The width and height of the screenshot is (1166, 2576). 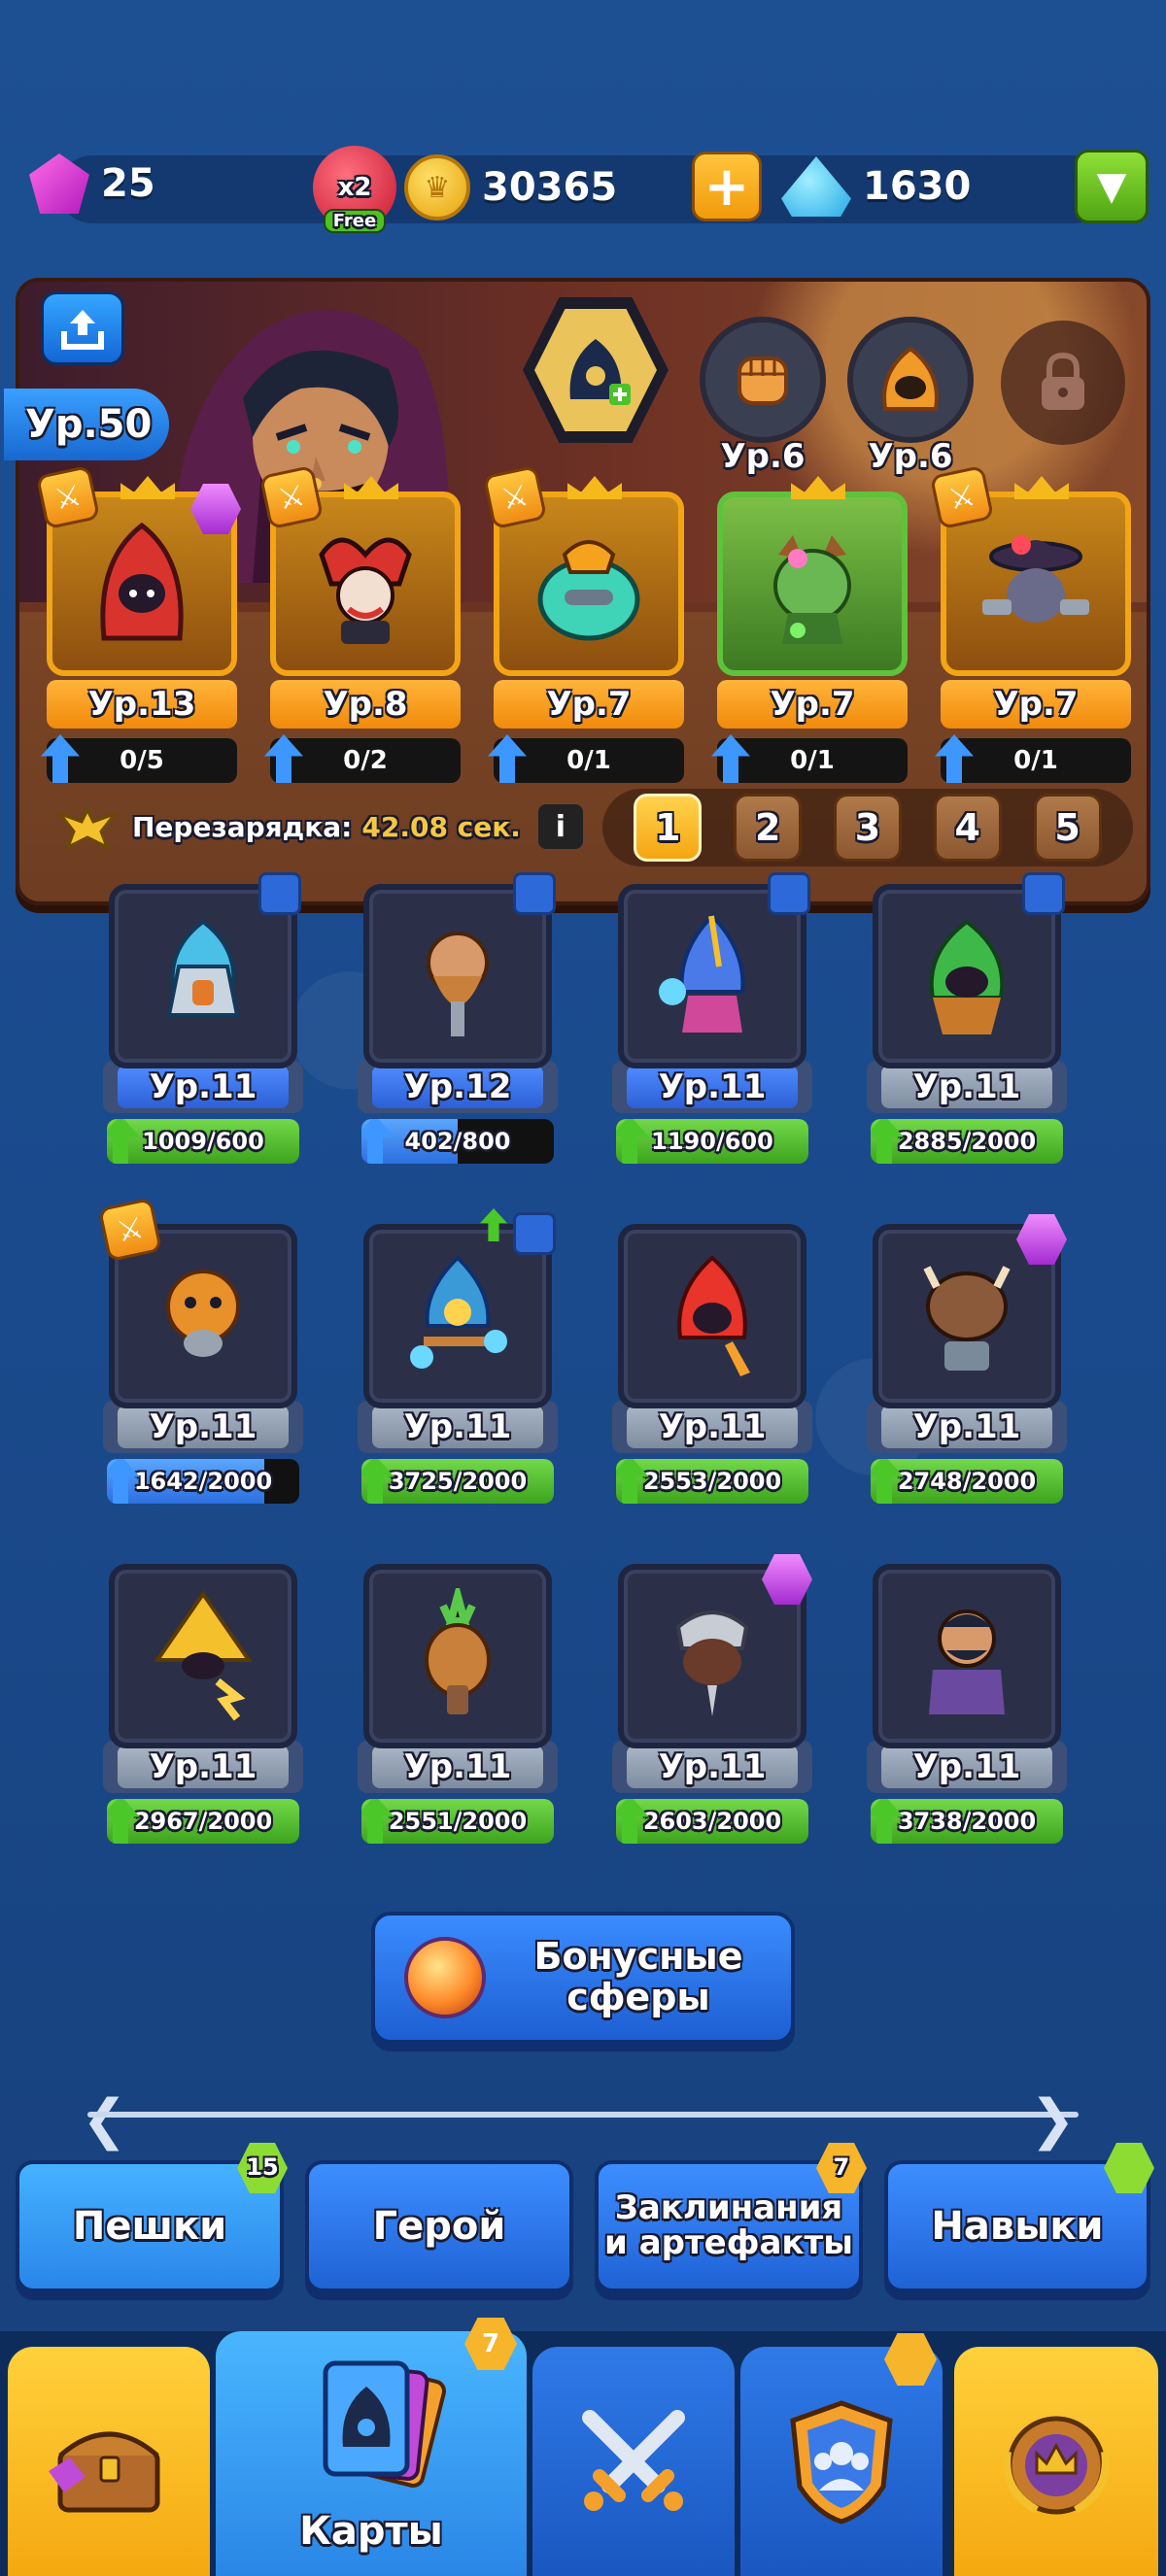 What do you see at coordinates (1030, 623) in the screenshot?
I see `equipped-card-5: ⚔ Ур.7 0/1` at bounding box center [1030, 623].